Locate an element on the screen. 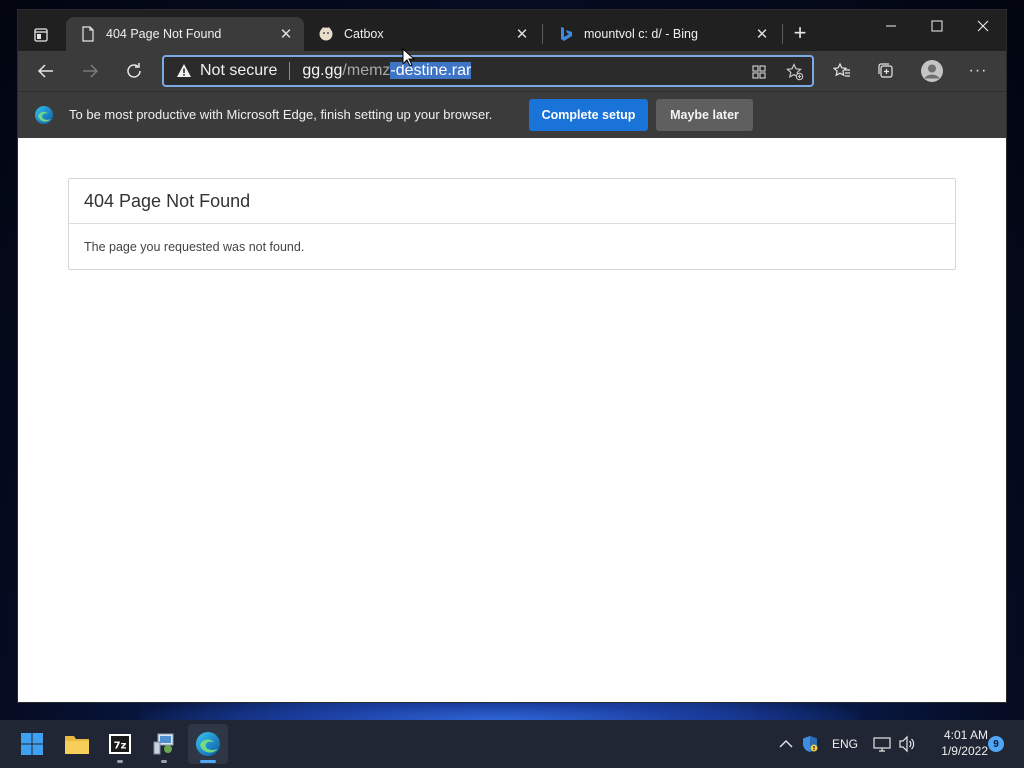 The height and width of the screenshot is (768, 1024). collections-icon is located at coordinates (885, 70).